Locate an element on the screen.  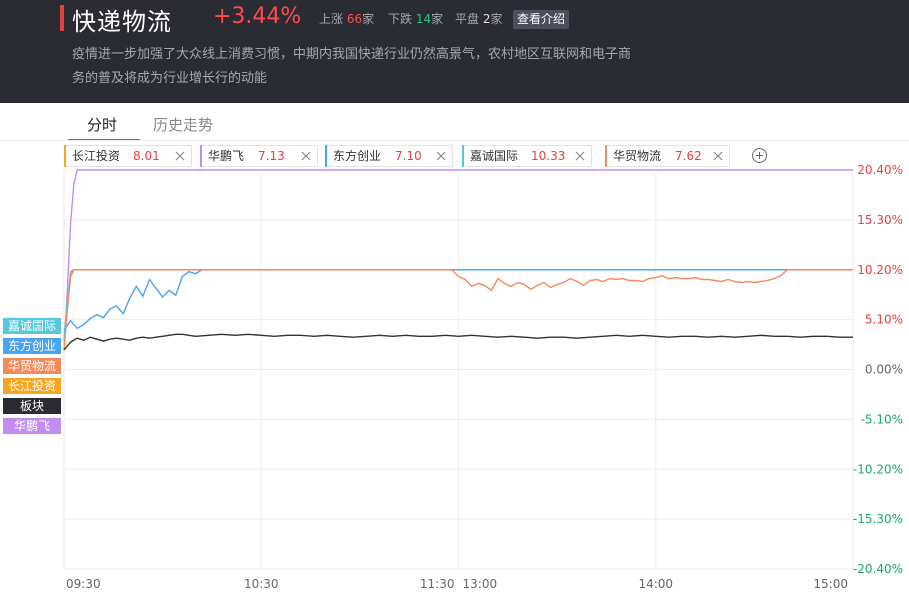
y-tick-label: 5.10% is located at coordinates (884, 320).